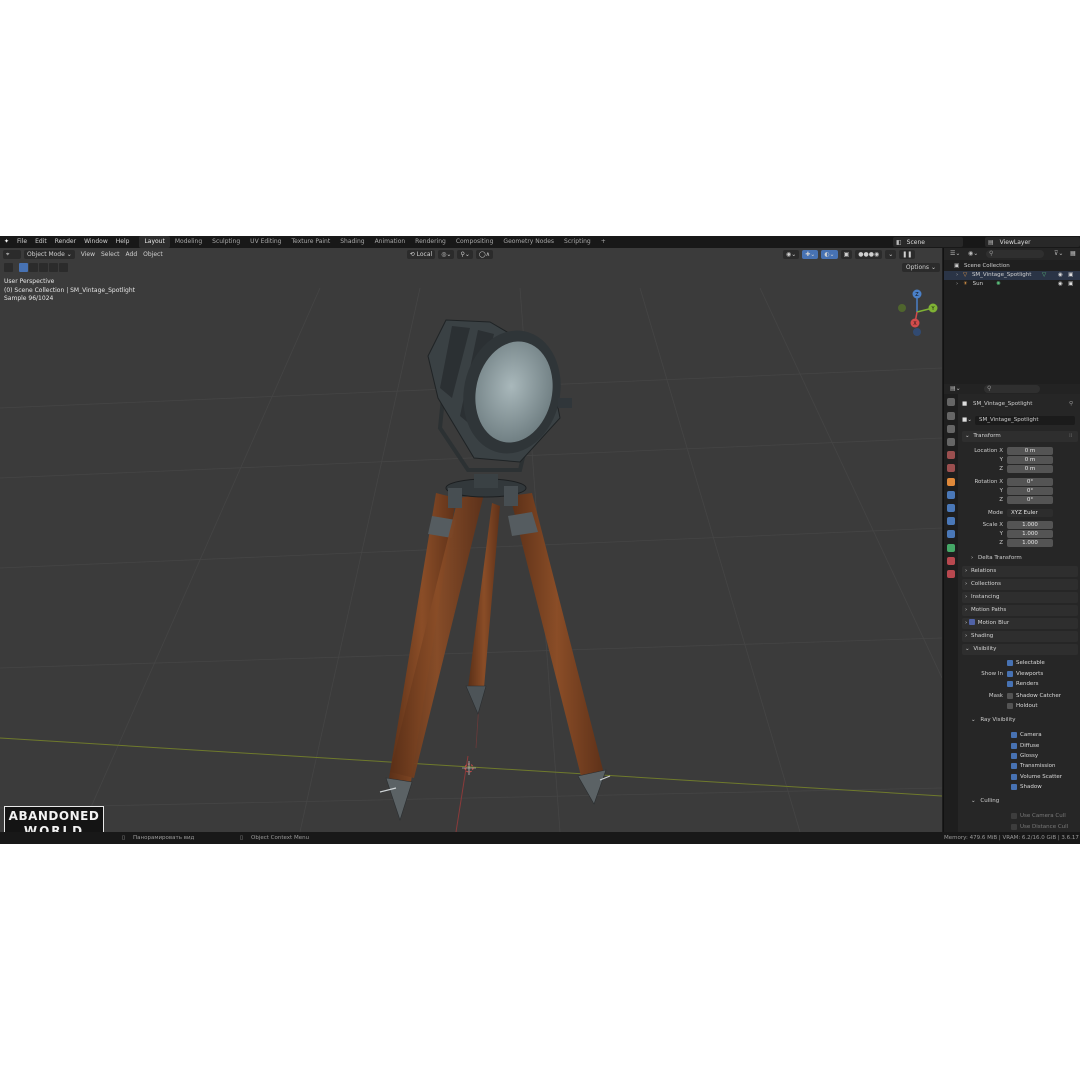 The image size is (1080, 1080). Describe the element at coordinates (951, 508) in the screenshot. I see `particles-tab-icon` at that location.